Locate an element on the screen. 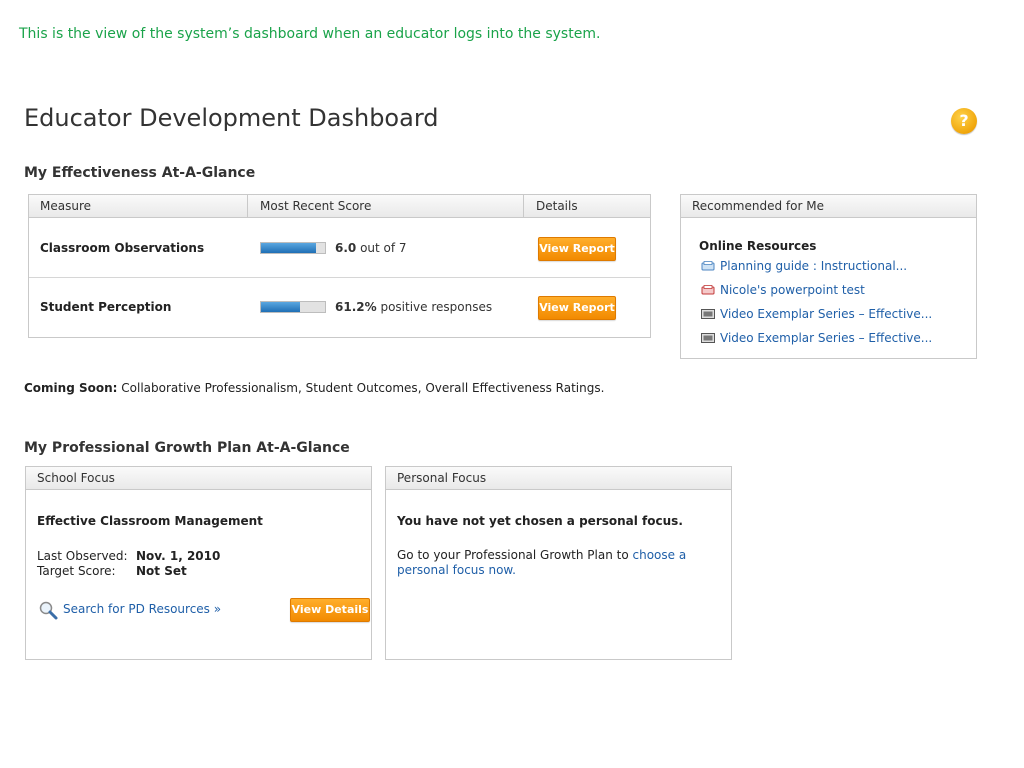  search-pd-resources-label: Search for PD Resources » is located at coordinates (142, 609).